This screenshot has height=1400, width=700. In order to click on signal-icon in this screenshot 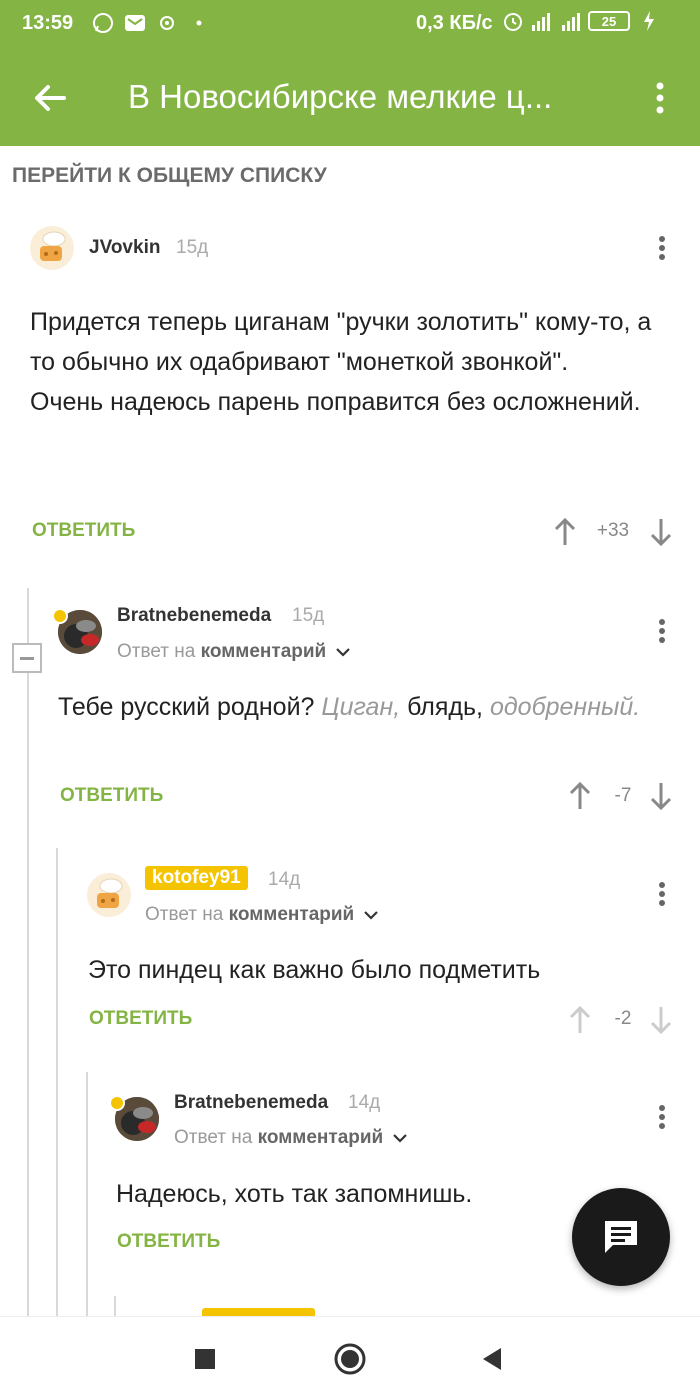, I will do `click(541, 21)`.